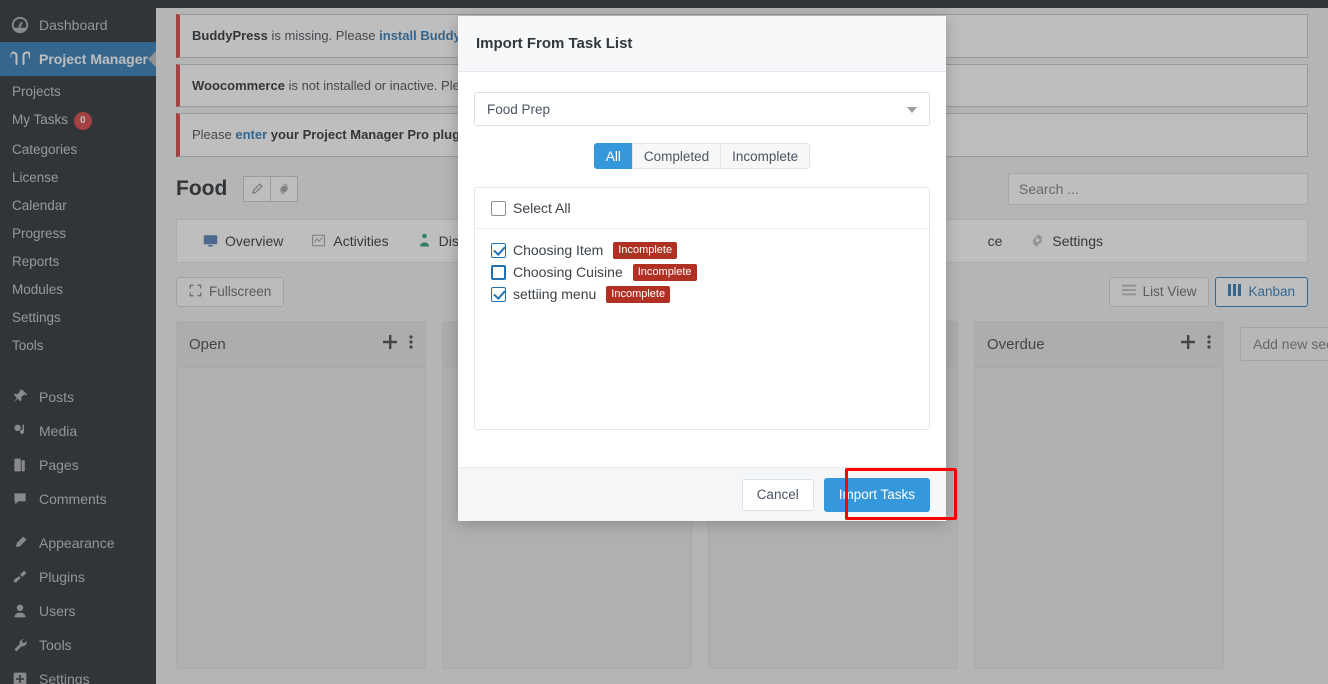 This screenshot has height=684, width=1328. What do you see at coordinates (702, 109) in the screenshot?
I see `task-list-select: Food Prep` at bounding box center [702, 109].